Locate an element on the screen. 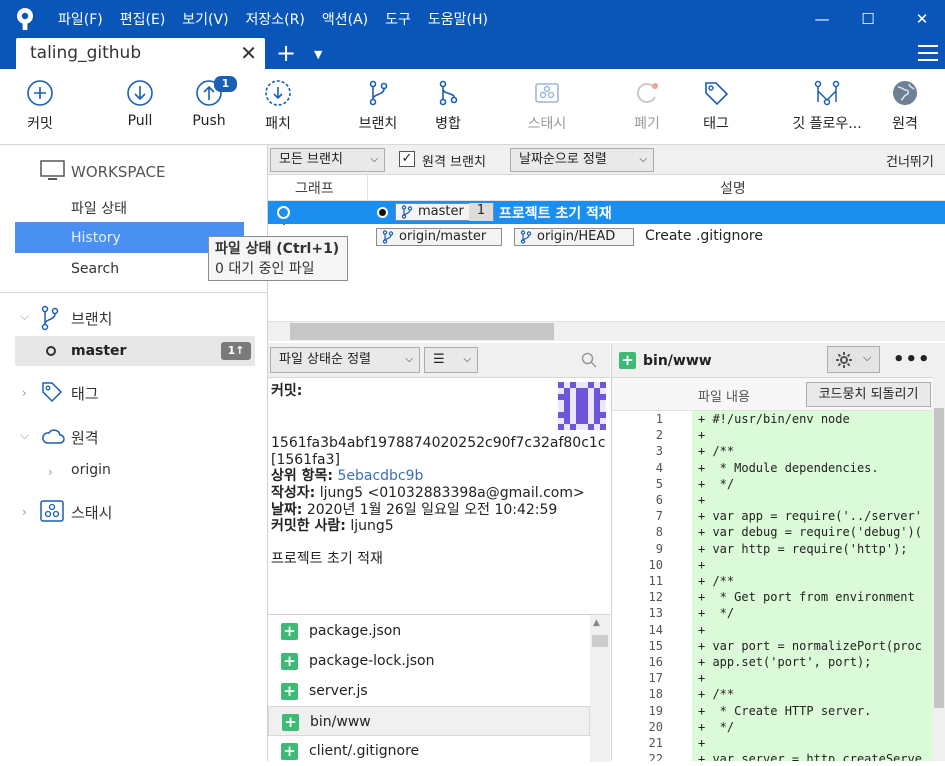 The height and width of the screenshot is (766, 945). line-number: 1 is located at coordinates (659, 419).